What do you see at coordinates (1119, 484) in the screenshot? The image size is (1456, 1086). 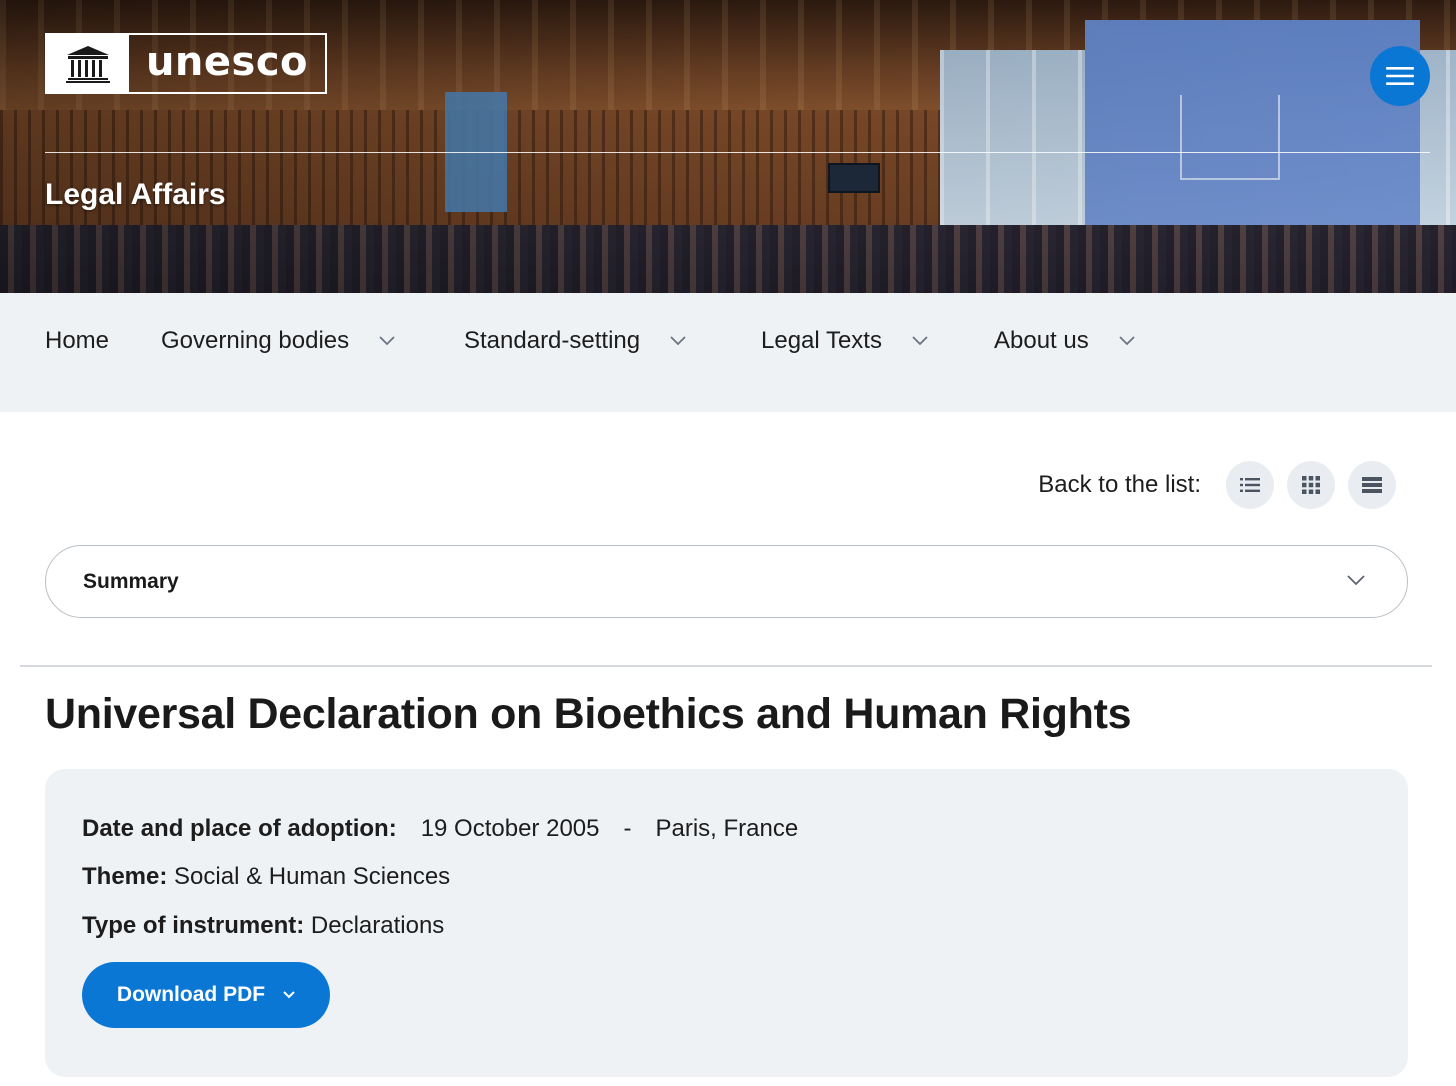 I see `back-to-list-label: Back to the list:` at bounding box center [1119, 484].